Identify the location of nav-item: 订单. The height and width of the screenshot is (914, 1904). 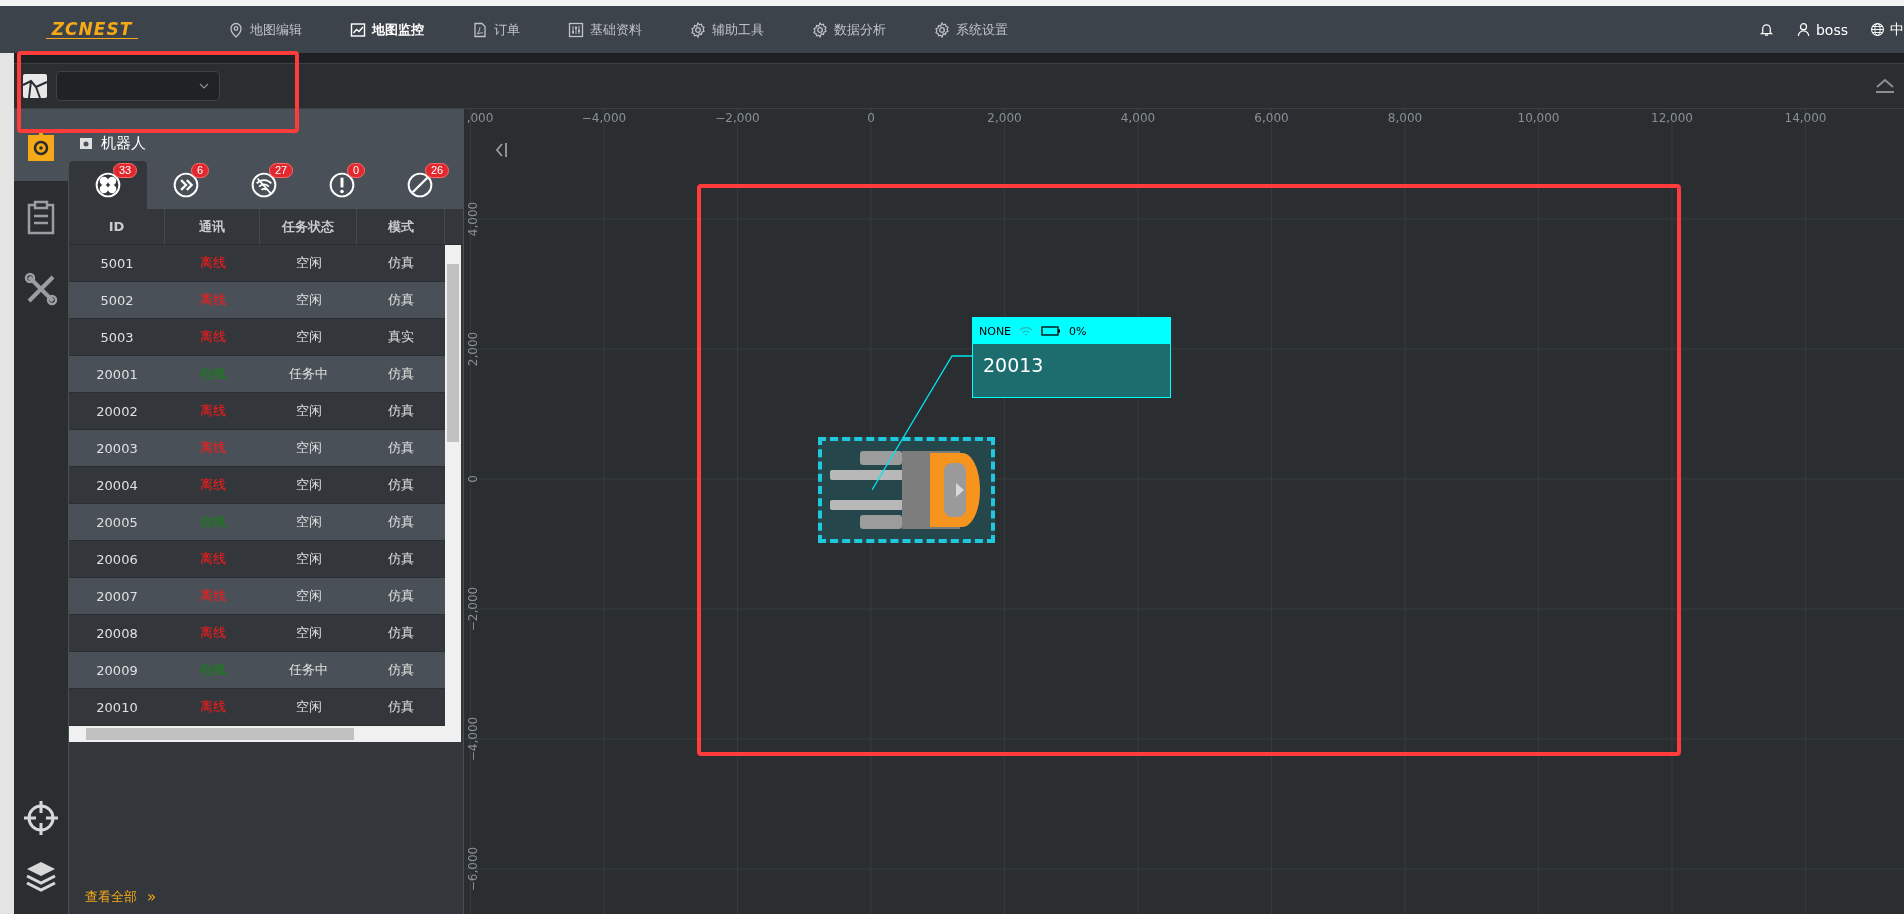
(496, 29).